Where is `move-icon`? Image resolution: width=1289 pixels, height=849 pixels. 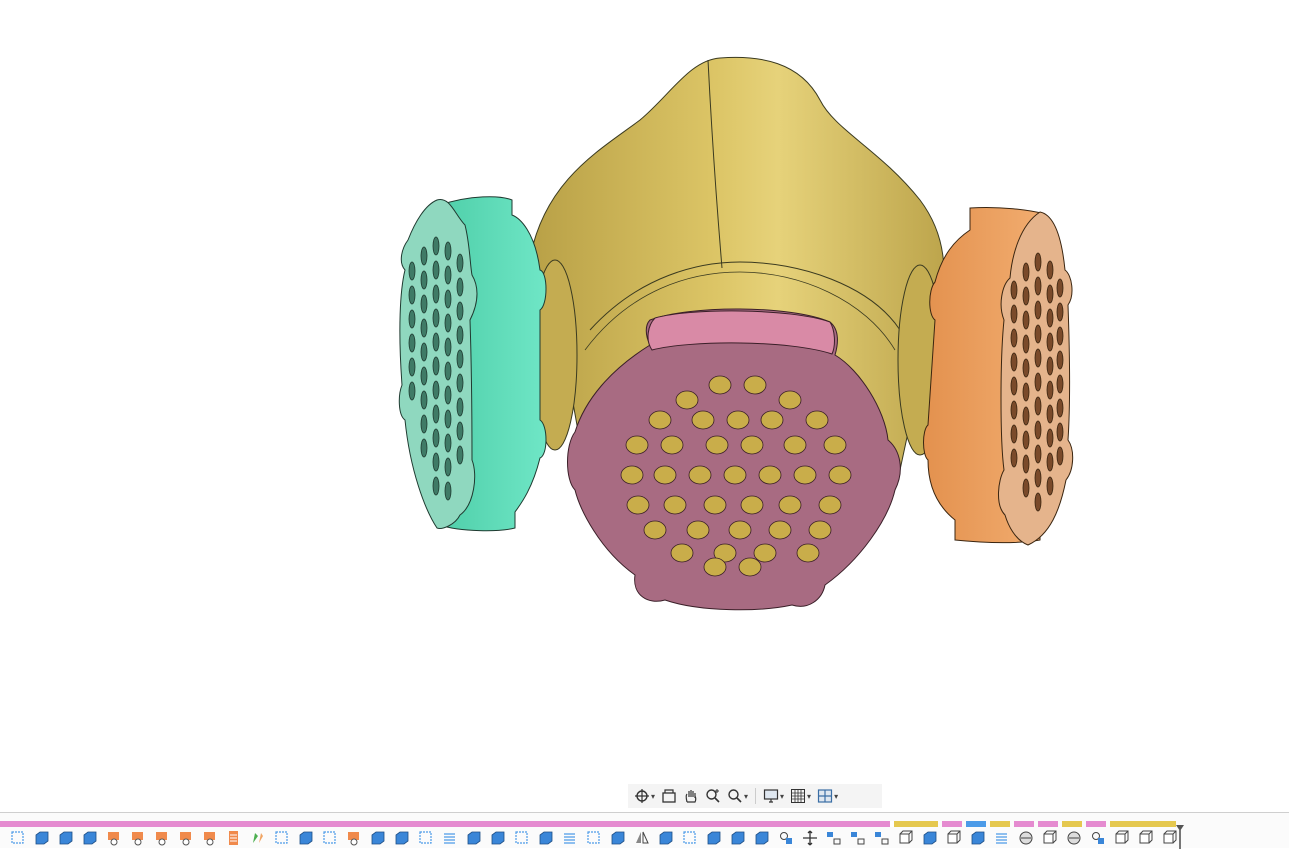
move-icon is located at coordinates (810, 838).